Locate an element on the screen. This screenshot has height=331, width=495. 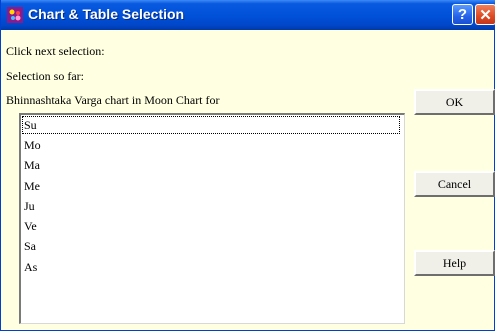
list-item: Me is located at coordinates (31, 186).